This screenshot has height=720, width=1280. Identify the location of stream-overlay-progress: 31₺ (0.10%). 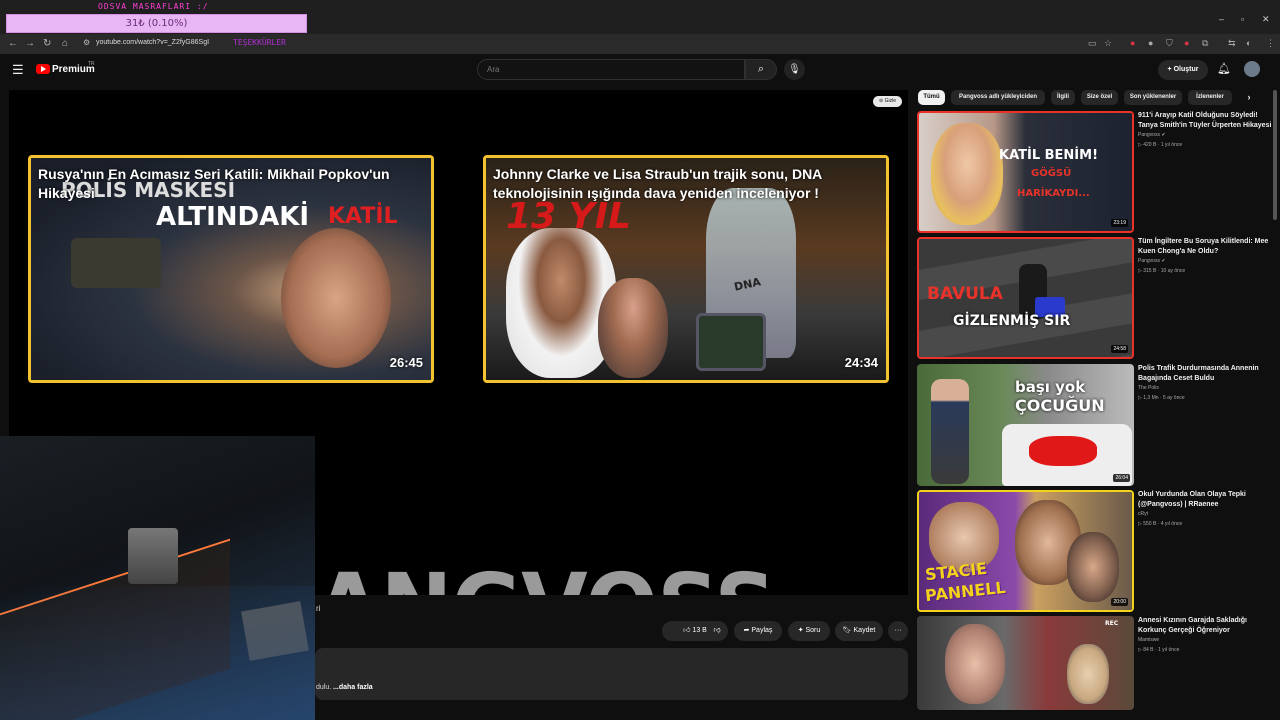
(156, 23).